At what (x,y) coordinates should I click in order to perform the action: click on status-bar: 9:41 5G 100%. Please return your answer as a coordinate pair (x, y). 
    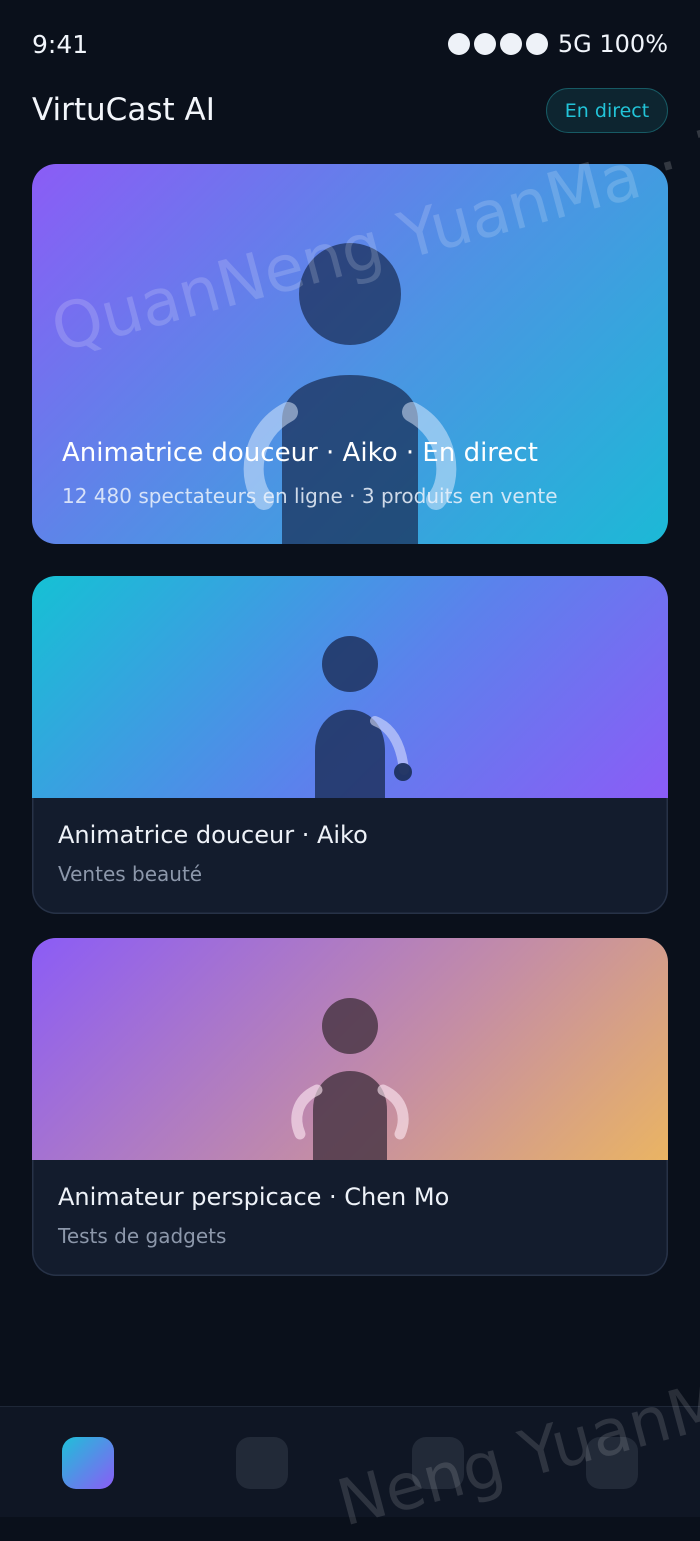
    Looking at the image, I should click on (350, 45).